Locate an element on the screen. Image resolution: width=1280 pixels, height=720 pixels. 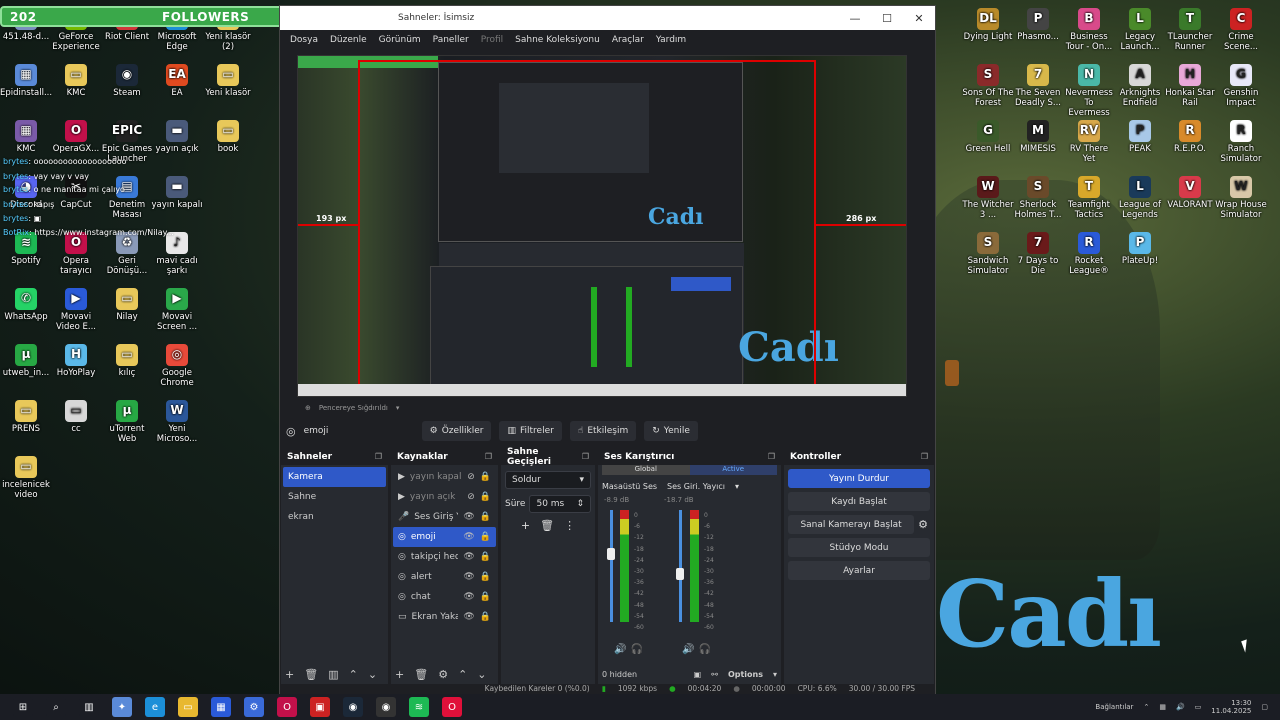
desk-right-icon-9: A Arknights Endfield is located at coordinates (1140, 86).